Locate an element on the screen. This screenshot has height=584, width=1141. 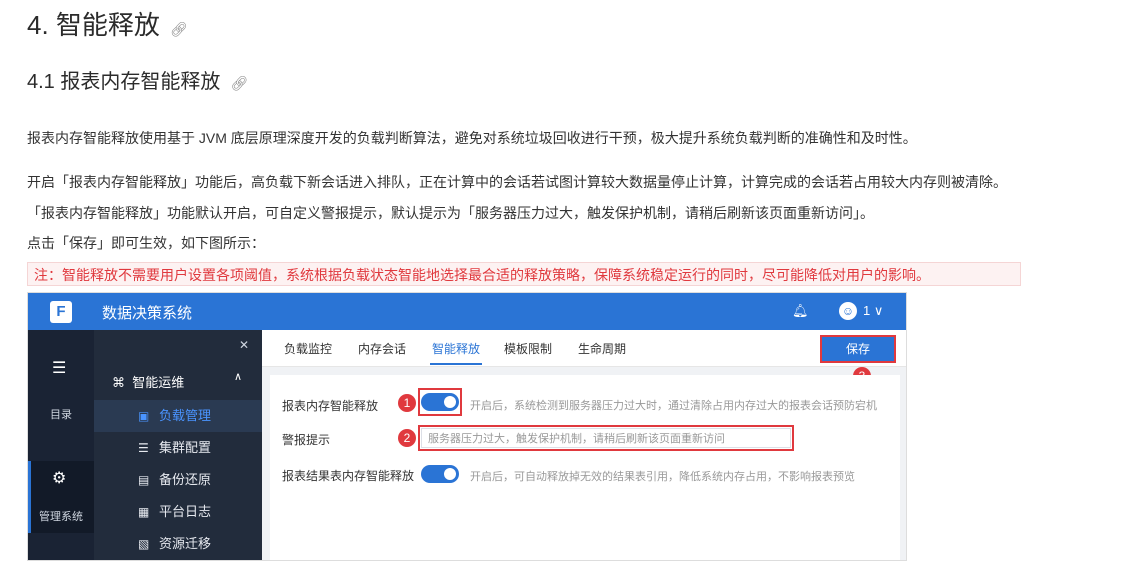
subsection-heading: 4.1 报表内存智能释放 🔗︎ is located at coordinates (137, 82).